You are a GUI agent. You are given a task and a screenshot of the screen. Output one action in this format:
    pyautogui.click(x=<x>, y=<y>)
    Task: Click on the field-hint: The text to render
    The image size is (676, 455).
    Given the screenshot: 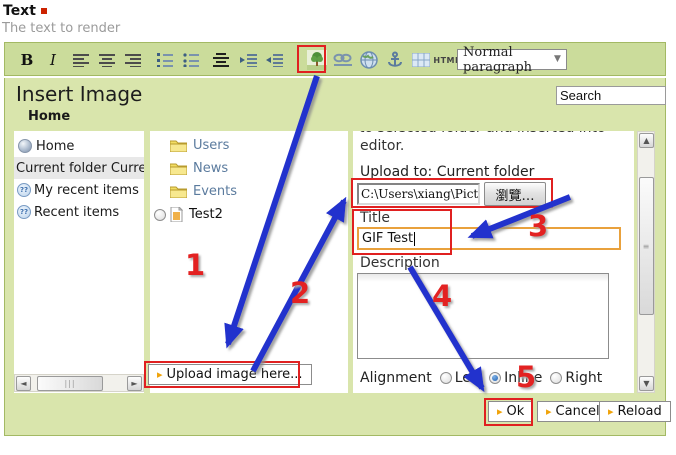 What is the action you would take?
    pyautogui.click(x=61, y=28)
    